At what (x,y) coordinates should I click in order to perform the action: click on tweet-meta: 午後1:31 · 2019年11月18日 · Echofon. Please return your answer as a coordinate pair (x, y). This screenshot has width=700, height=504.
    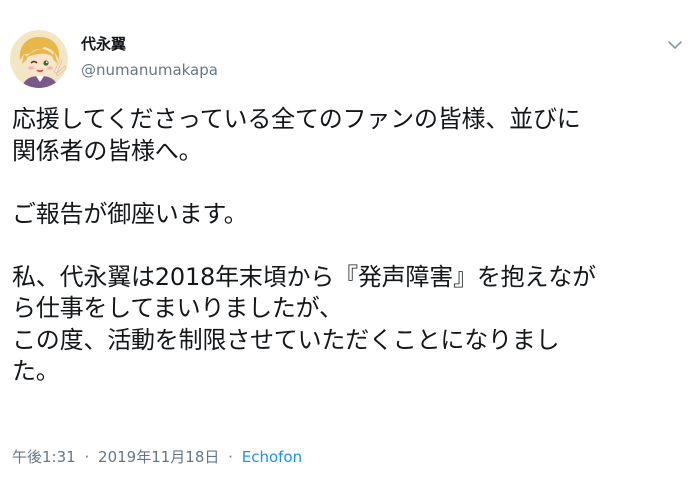
    Looking at the image, I should click on (157, 457).